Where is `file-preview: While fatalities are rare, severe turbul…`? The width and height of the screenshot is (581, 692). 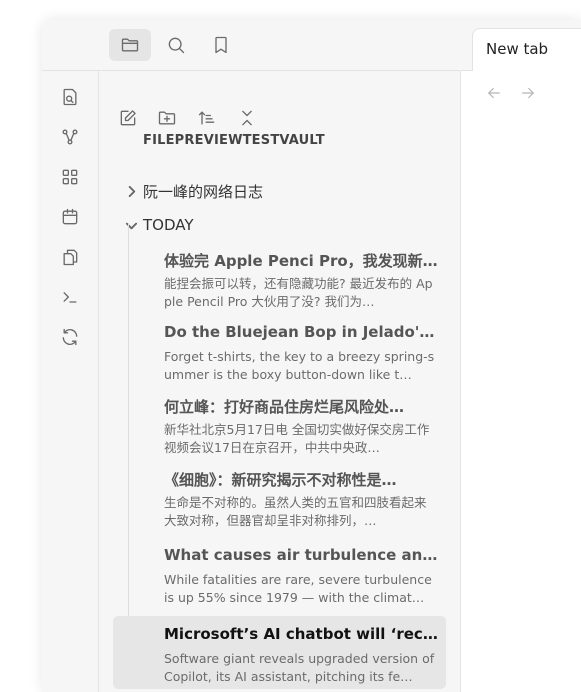
file-preview: While fatalities are rare, severe turbul… is located at coordinates (298, 588).